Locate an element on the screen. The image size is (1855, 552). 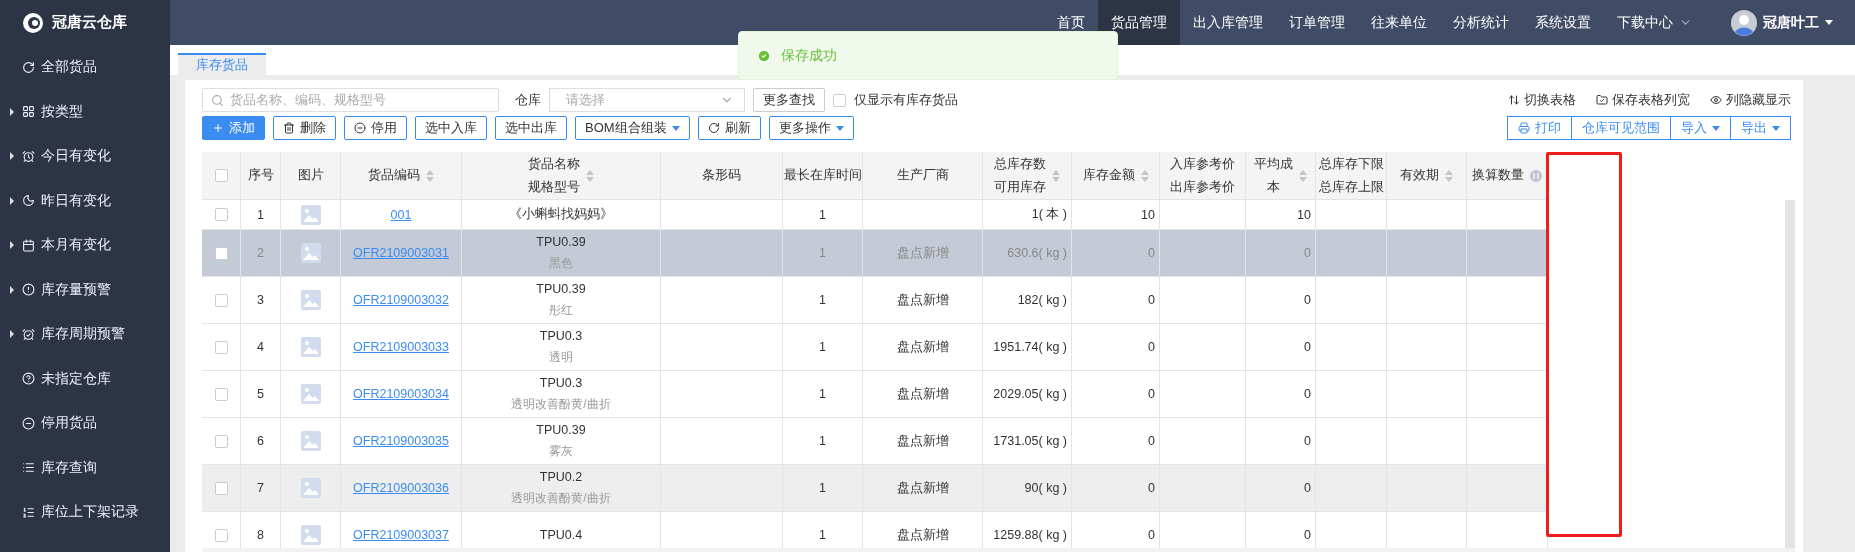
table-row: 5 OFR2109003034 TPU0.3 透明改善酚黄/曲折 1 盘点新增 2029.05( kg ) 0 0 is located at coordinates (875, 394).